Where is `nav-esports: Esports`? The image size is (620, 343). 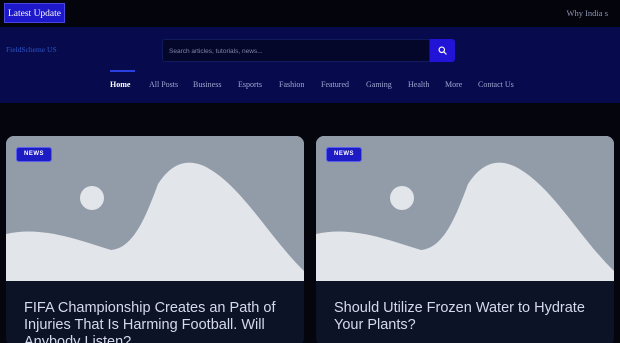 nav-esports: Esports is located at coordinates (250, 84).